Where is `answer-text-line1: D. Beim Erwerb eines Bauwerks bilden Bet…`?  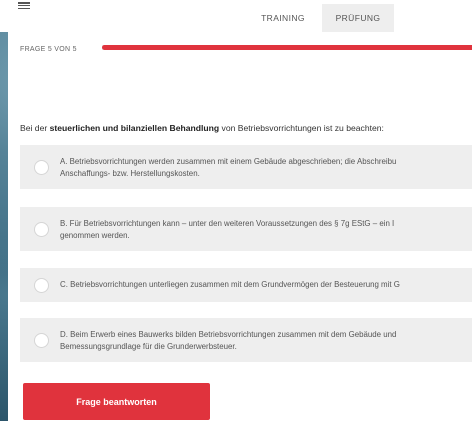
answer-text-line1: D. Beim Erwerb eines Bauwerks bilden Bet… is located at coordinates (228, 334).